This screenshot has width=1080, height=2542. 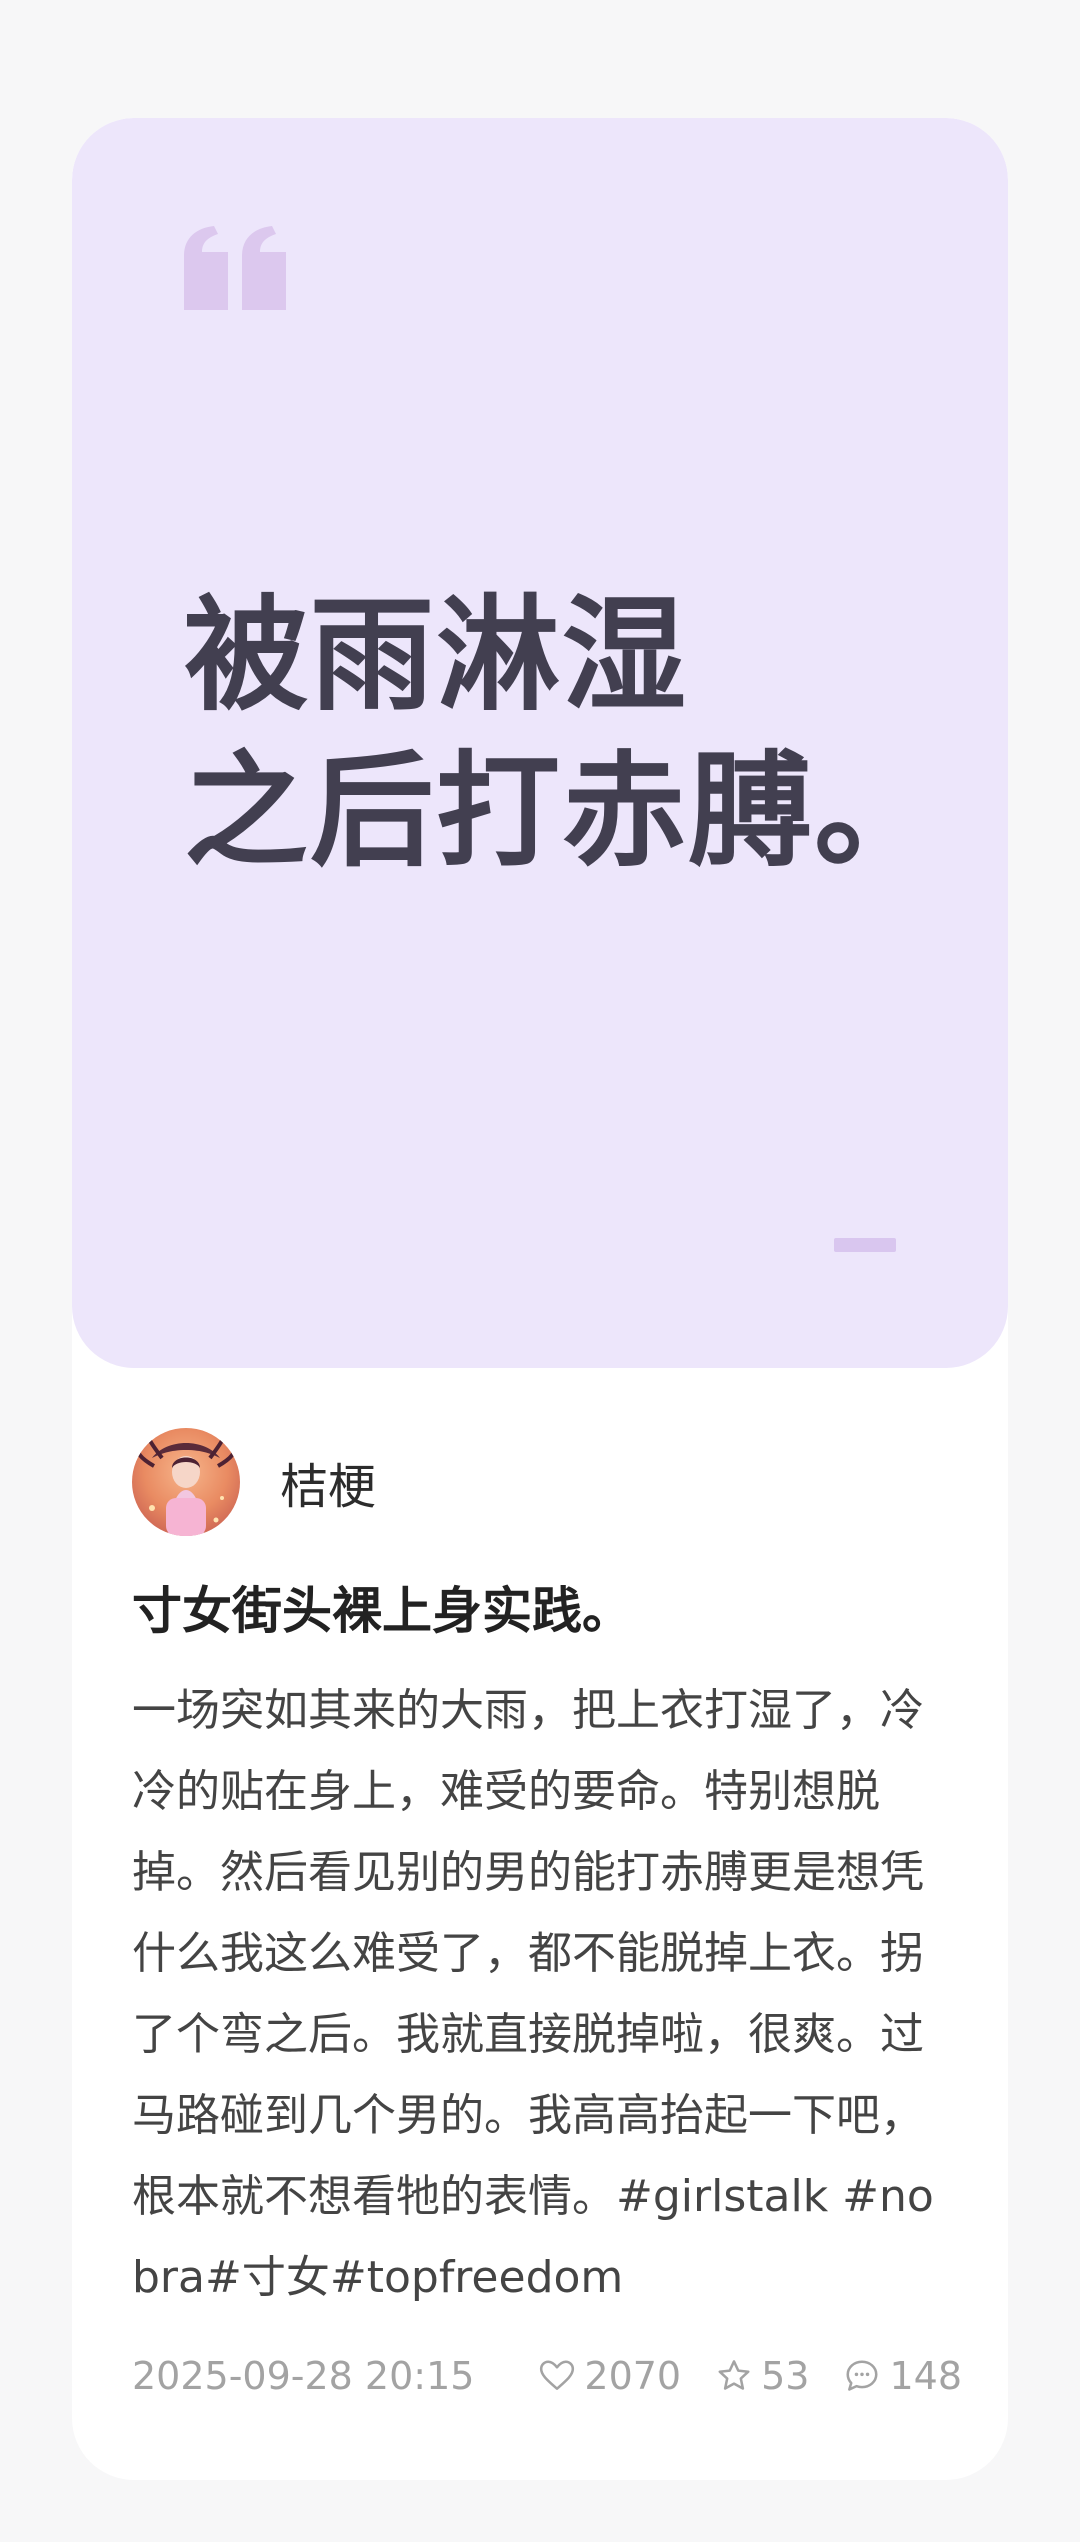 What do you see at coordinates (633, 2376) in the screenshot?
I see `like-count: 2070` at bounding box center [633, 2376].